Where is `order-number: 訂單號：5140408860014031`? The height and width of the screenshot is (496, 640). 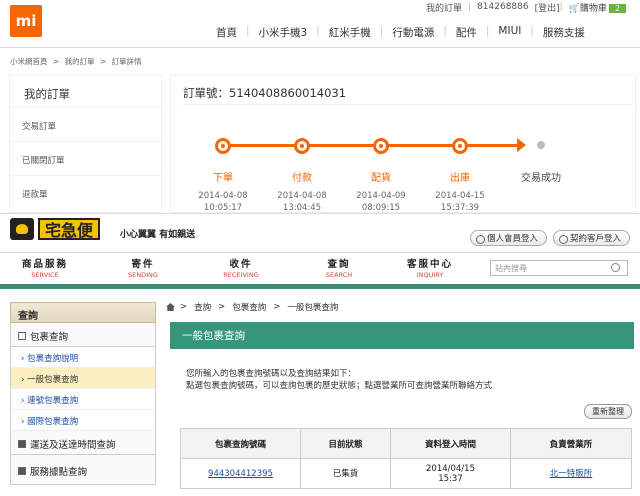 order-number: 訂單號：5140408860014031 is located at coordinates (264, 93).